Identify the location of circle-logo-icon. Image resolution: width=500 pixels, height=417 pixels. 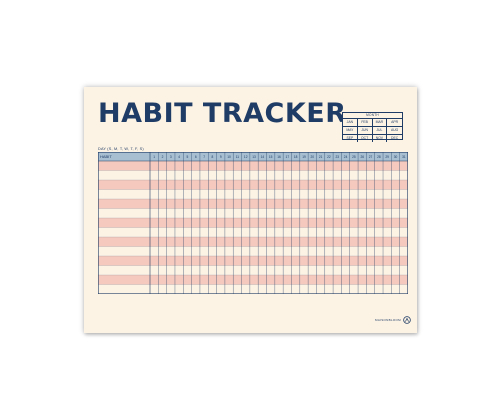
(407, 320).